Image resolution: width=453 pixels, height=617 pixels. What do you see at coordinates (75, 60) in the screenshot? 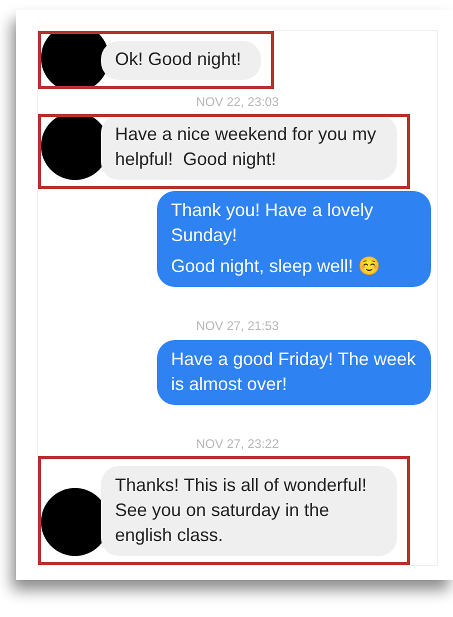
I see `avatar-circle` at bounding box center [75, 60].